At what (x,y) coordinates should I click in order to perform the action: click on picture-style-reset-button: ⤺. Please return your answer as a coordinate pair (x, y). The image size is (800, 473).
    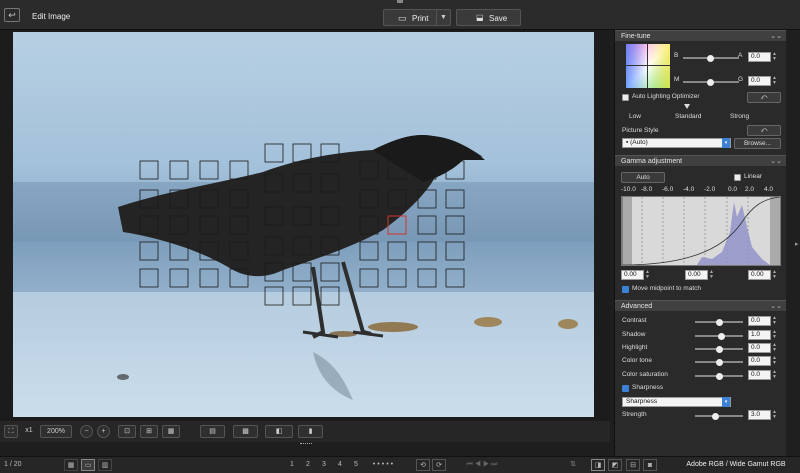
    Looking at the image, I should click on (764, 130).